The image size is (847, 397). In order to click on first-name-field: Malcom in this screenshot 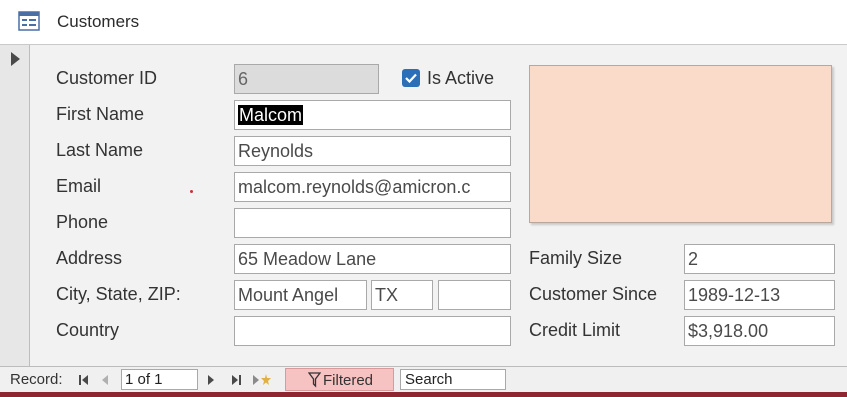, I will do `click(372, 115)`.